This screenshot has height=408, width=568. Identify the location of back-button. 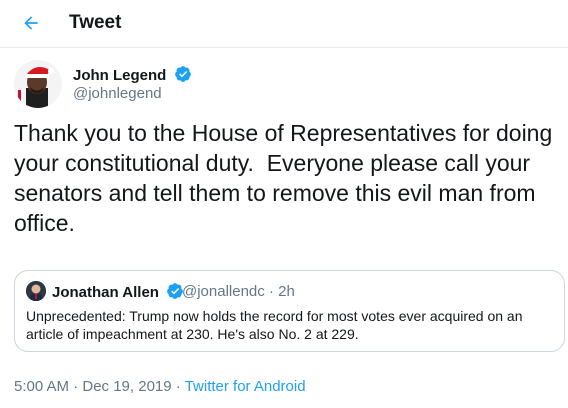
(31, 23).